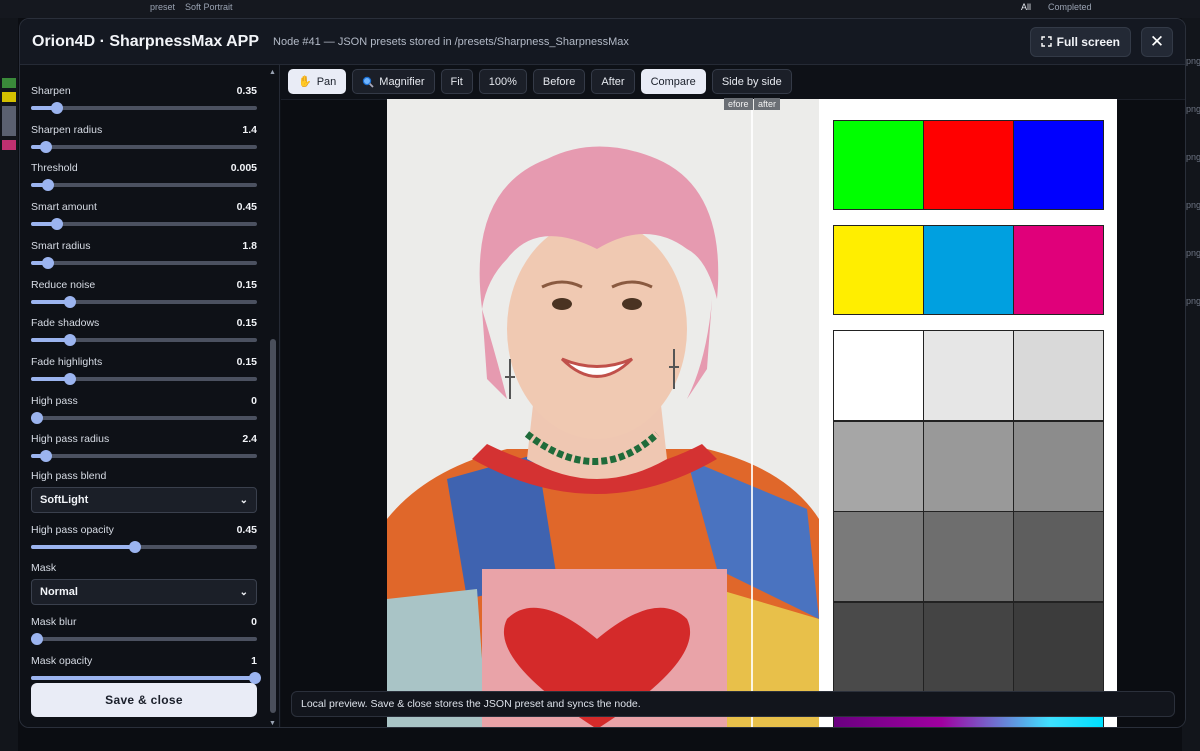 This screenshot has height=751, width=1200. What do you see at coordinates (254, 400) in the screenshot?
I see `param-value: 0` at bounding box center [254, 400].